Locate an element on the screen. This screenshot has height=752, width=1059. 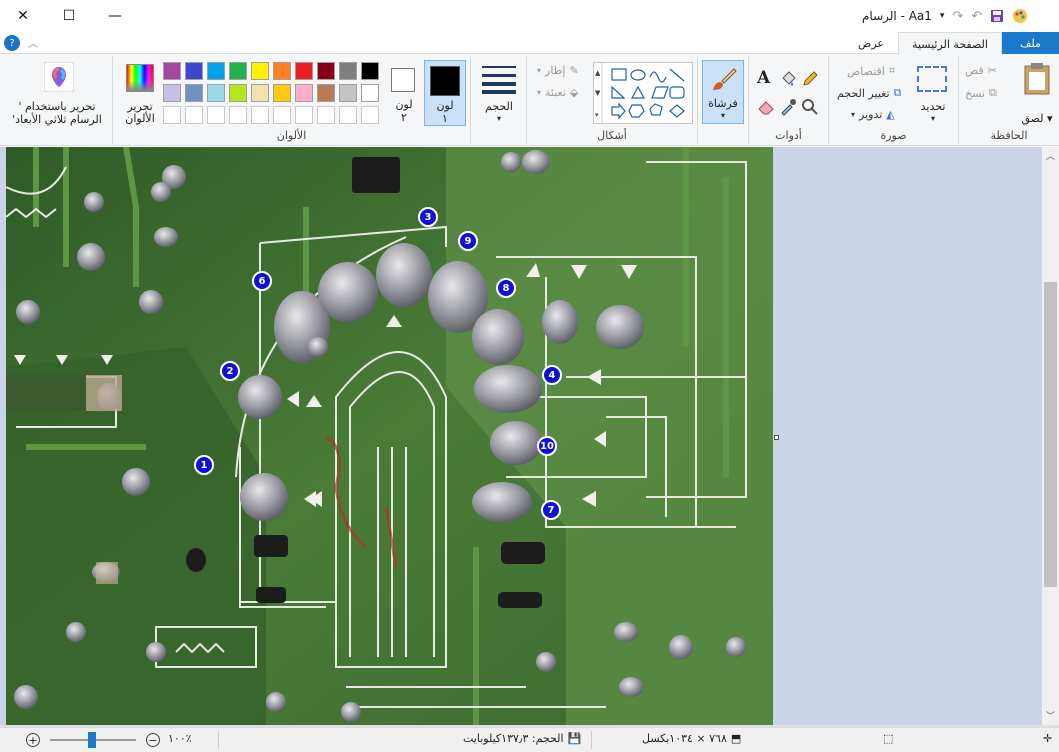
color2-button: لون ٢ is located at coordinates (404, 93).